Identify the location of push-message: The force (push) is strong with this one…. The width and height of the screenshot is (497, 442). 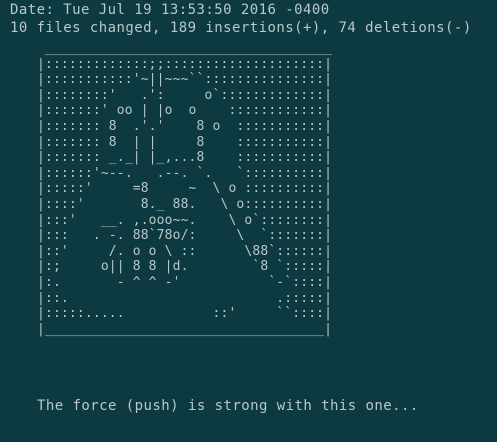
(228, 406).